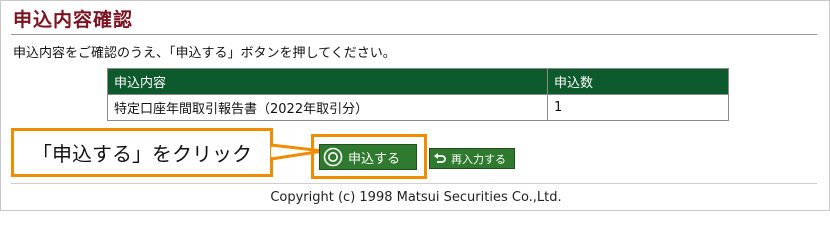  Describe the element at coordinates (73, 20) in the screenshot. I see `page-title: 申込内容確認` at that location.